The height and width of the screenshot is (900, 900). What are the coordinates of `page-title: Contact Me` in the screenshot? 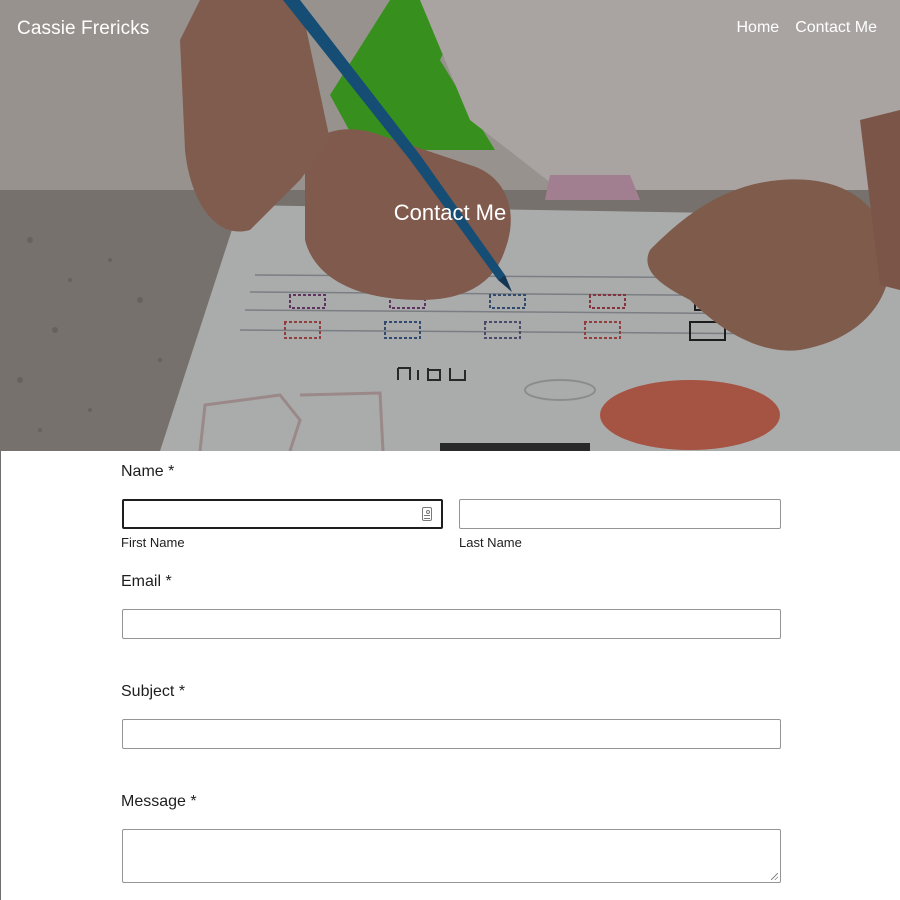 It's located at (450, 212).